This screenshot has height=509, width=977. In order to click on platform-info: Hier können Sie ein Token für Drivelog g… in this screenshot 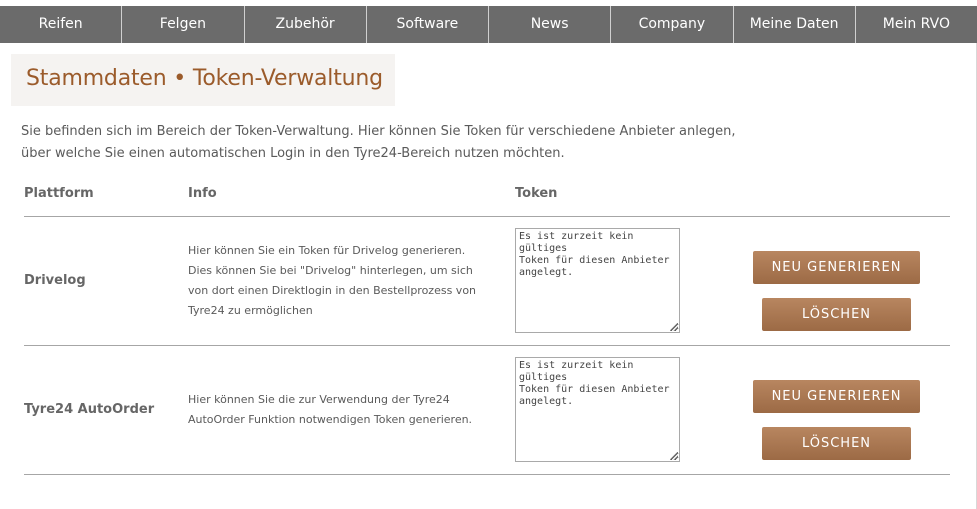, I will do `click(348, 281)`.